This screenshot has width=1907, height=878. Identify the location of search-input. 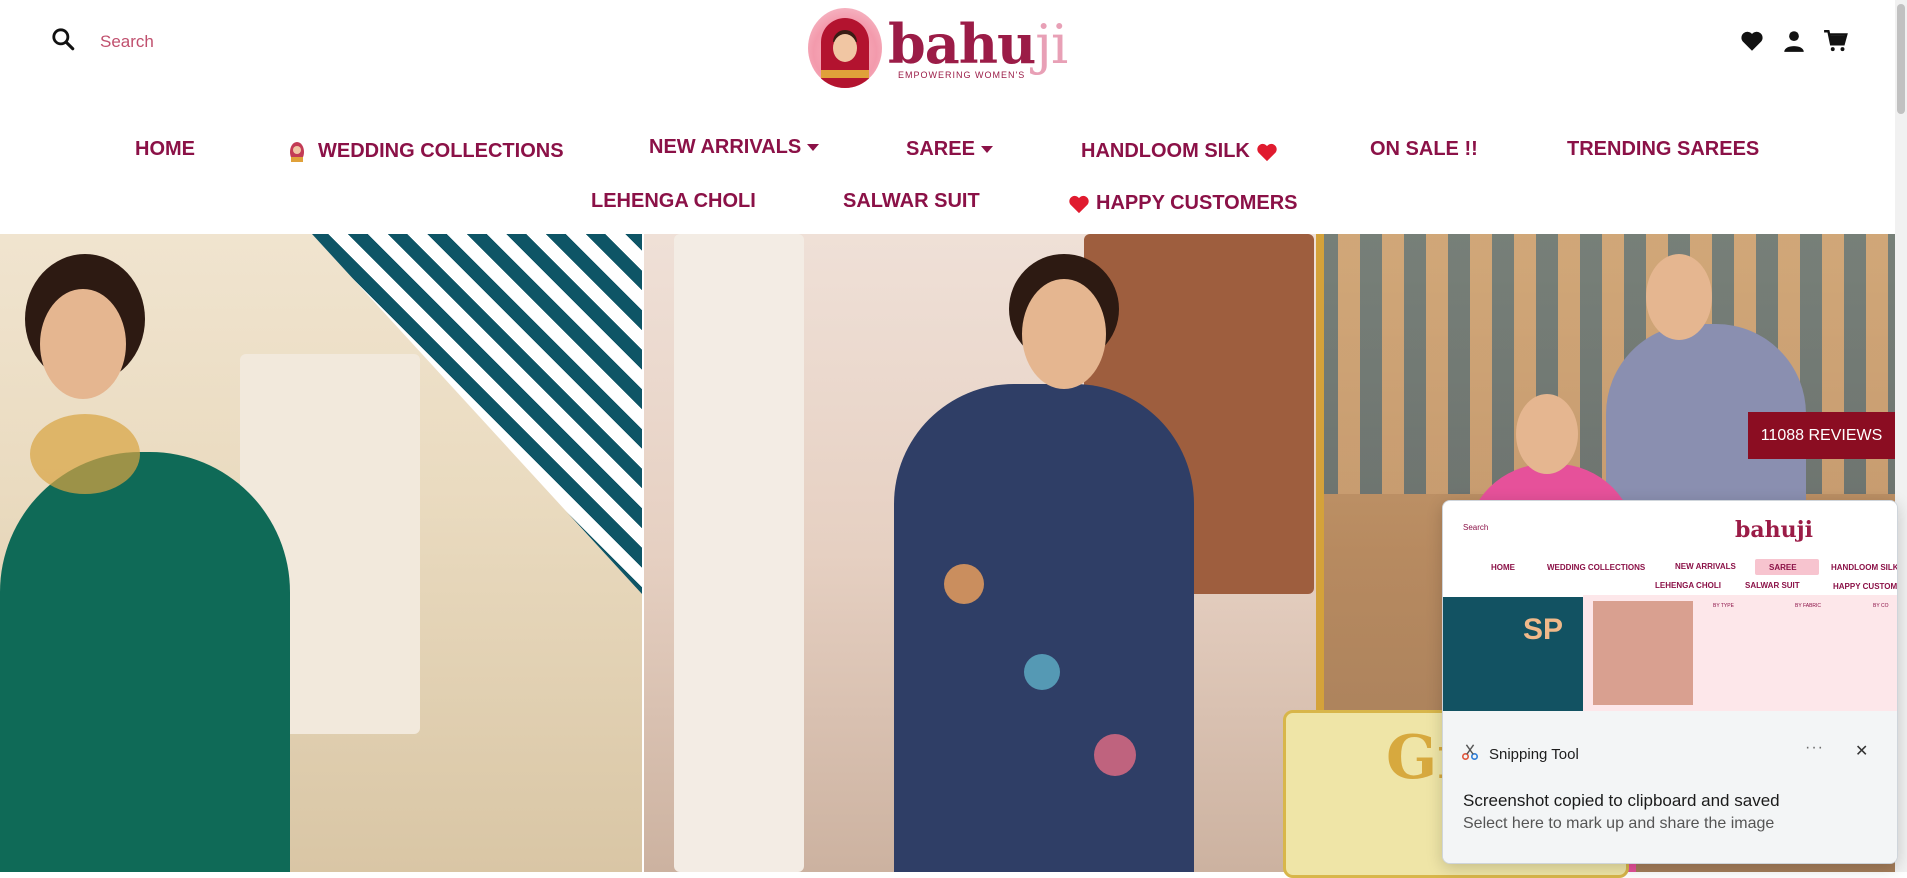
(250, 41).